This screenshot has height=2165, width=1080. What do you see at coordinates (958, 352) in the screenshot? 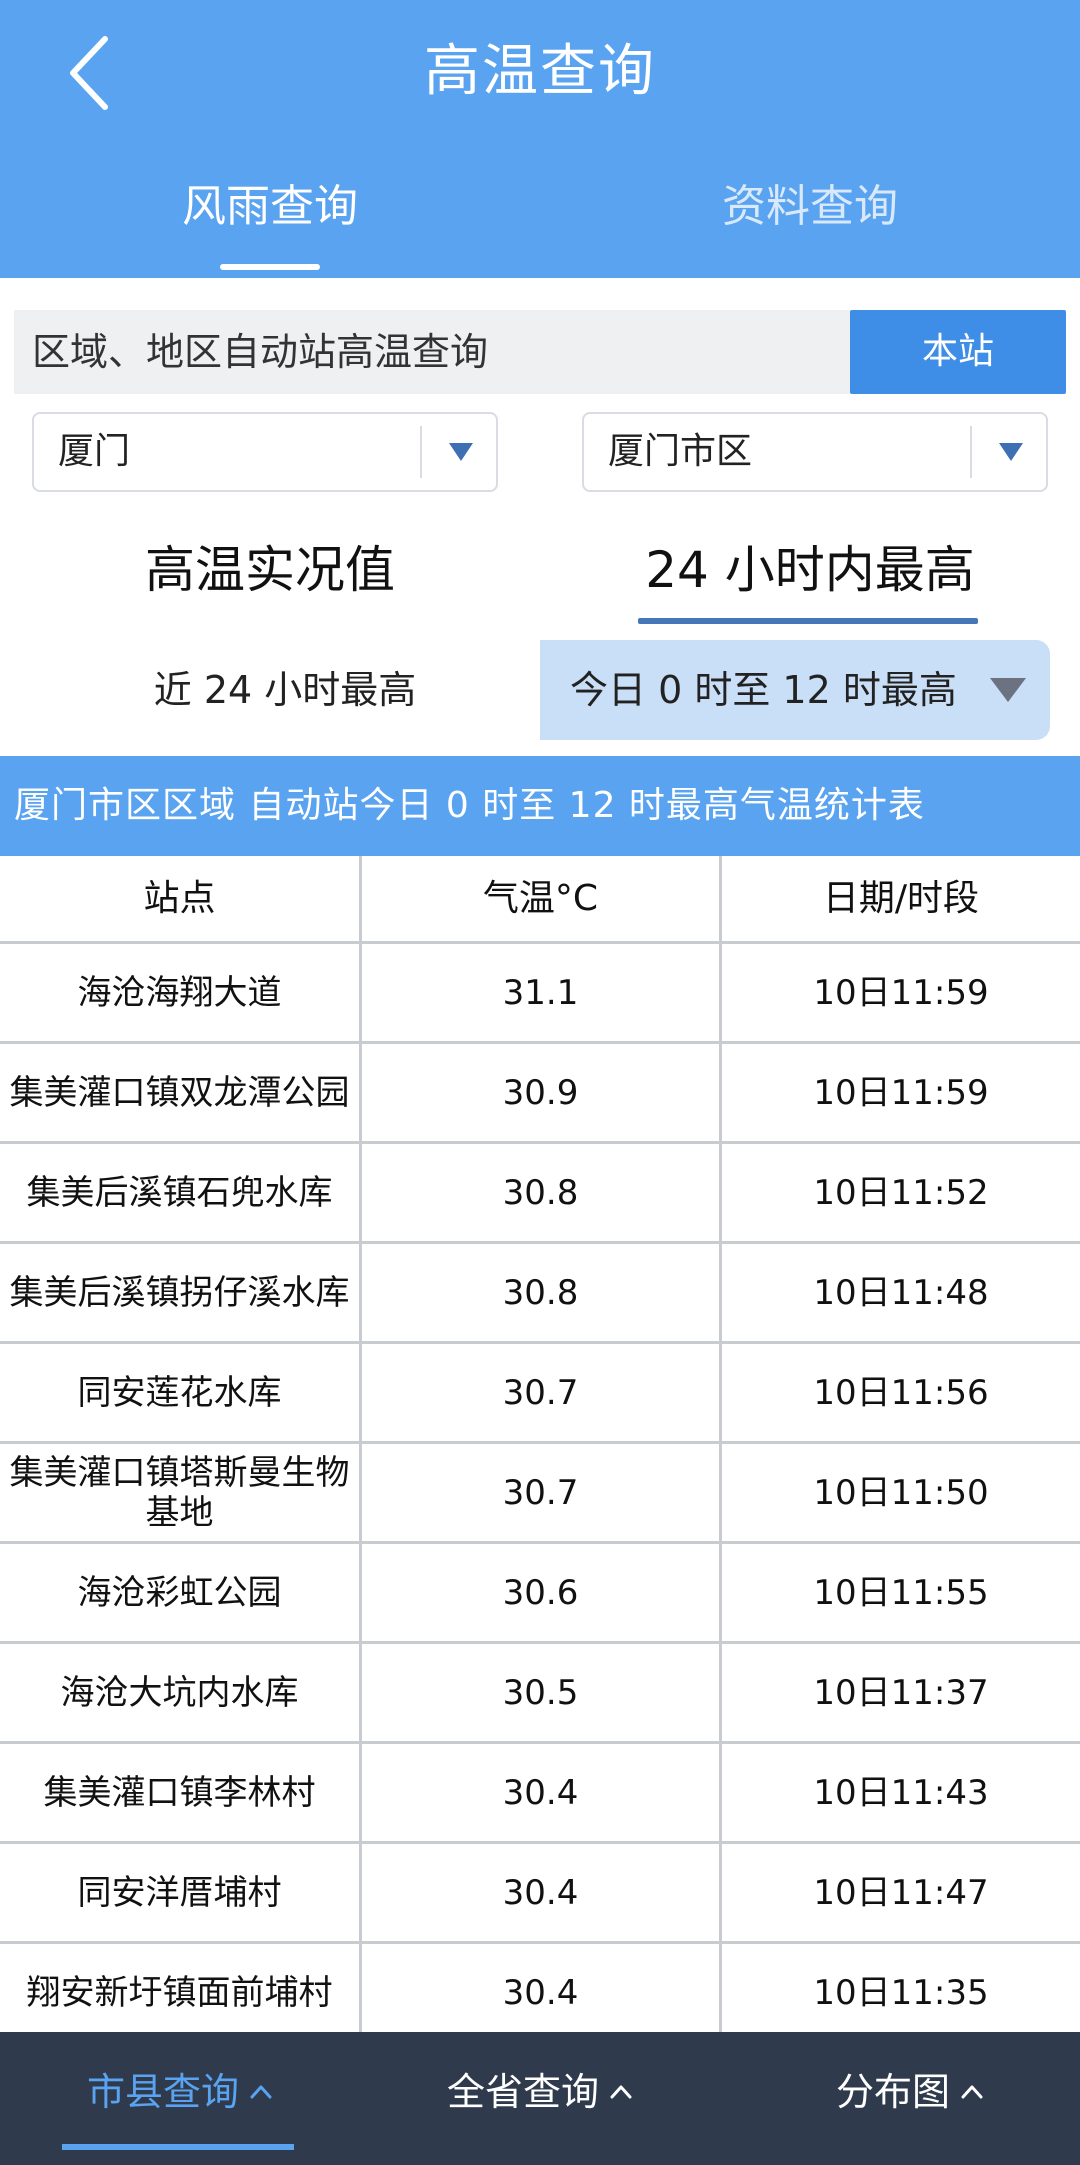
I see `this-station-button: 本站` at bounding box center [958, 352].